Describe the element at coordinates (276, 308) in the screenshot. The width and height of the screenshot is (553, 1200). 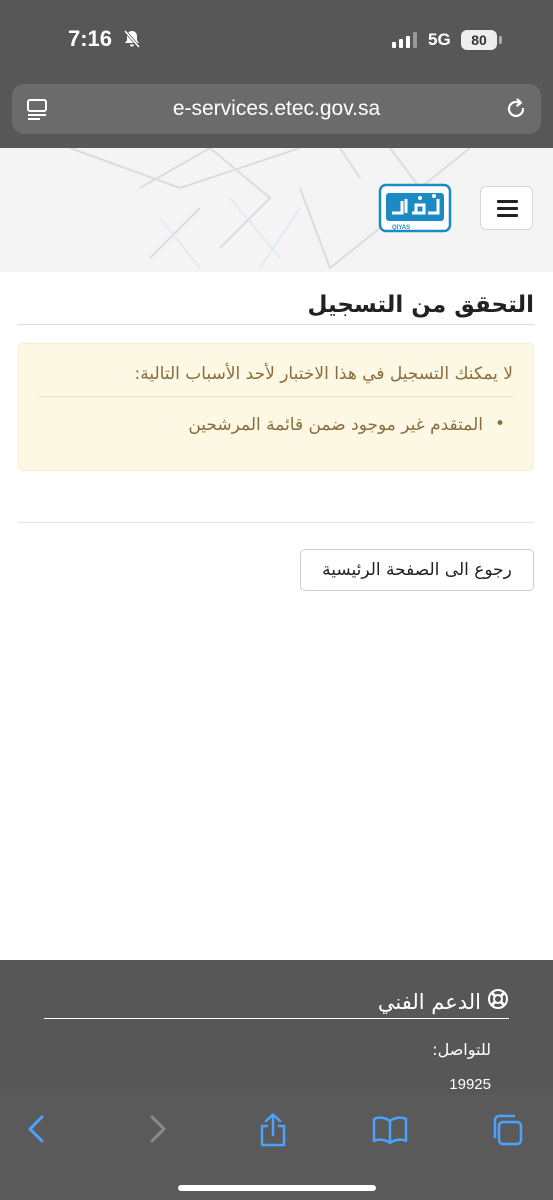
I see `page-title: التحقق من التسجيل` at that location.